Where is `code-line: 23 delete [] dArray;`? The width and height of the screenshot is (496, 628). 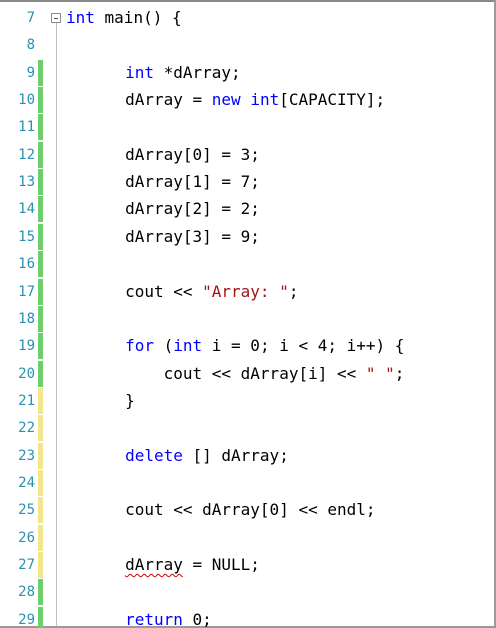
code-line: 23 delete [] dArray; is located at coordinates (247, 455).